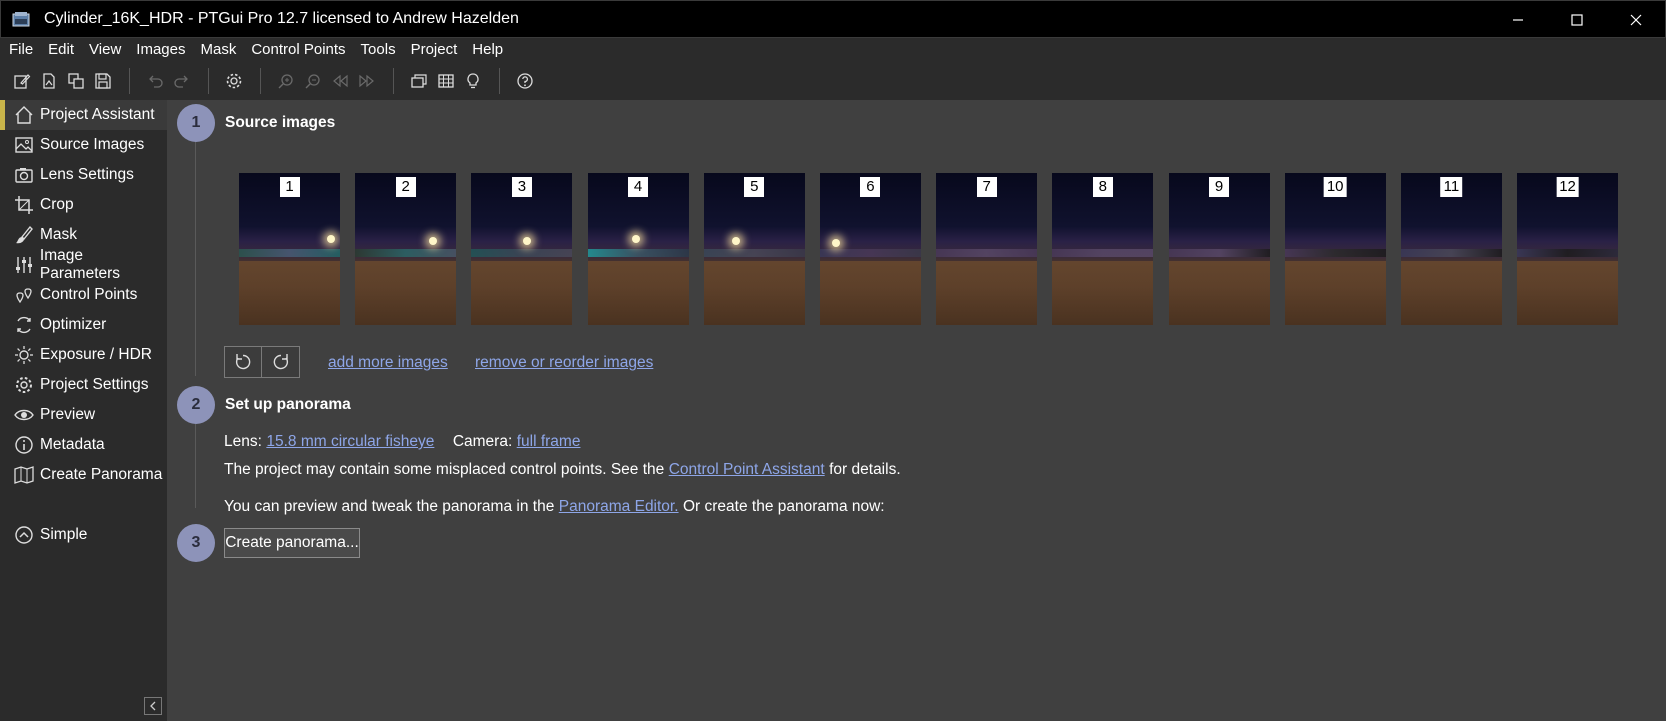 This screenshot has height=721, width=1666. I want to click on image-thumbnail: 6, so click(870, 249).